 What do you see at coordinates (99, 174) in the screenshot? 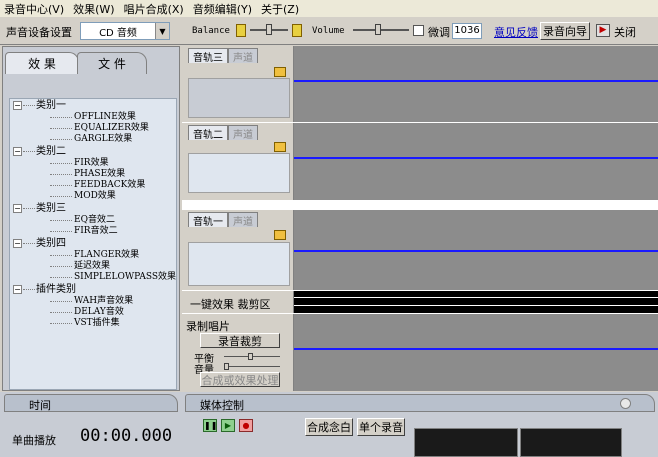
I see `tree-item: PHASE效果` at bounding box center [99, 174].